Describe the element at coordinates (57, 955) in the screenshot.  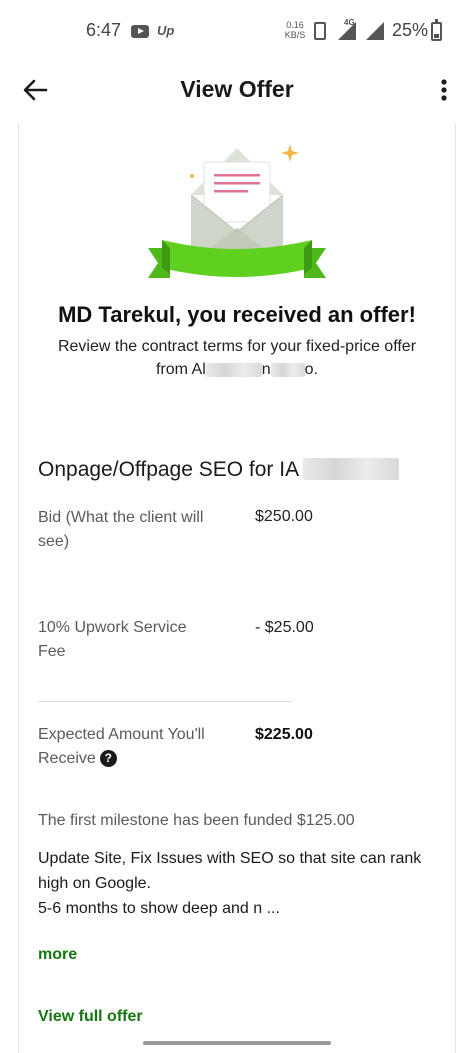
I see `more-link: more` at that location.